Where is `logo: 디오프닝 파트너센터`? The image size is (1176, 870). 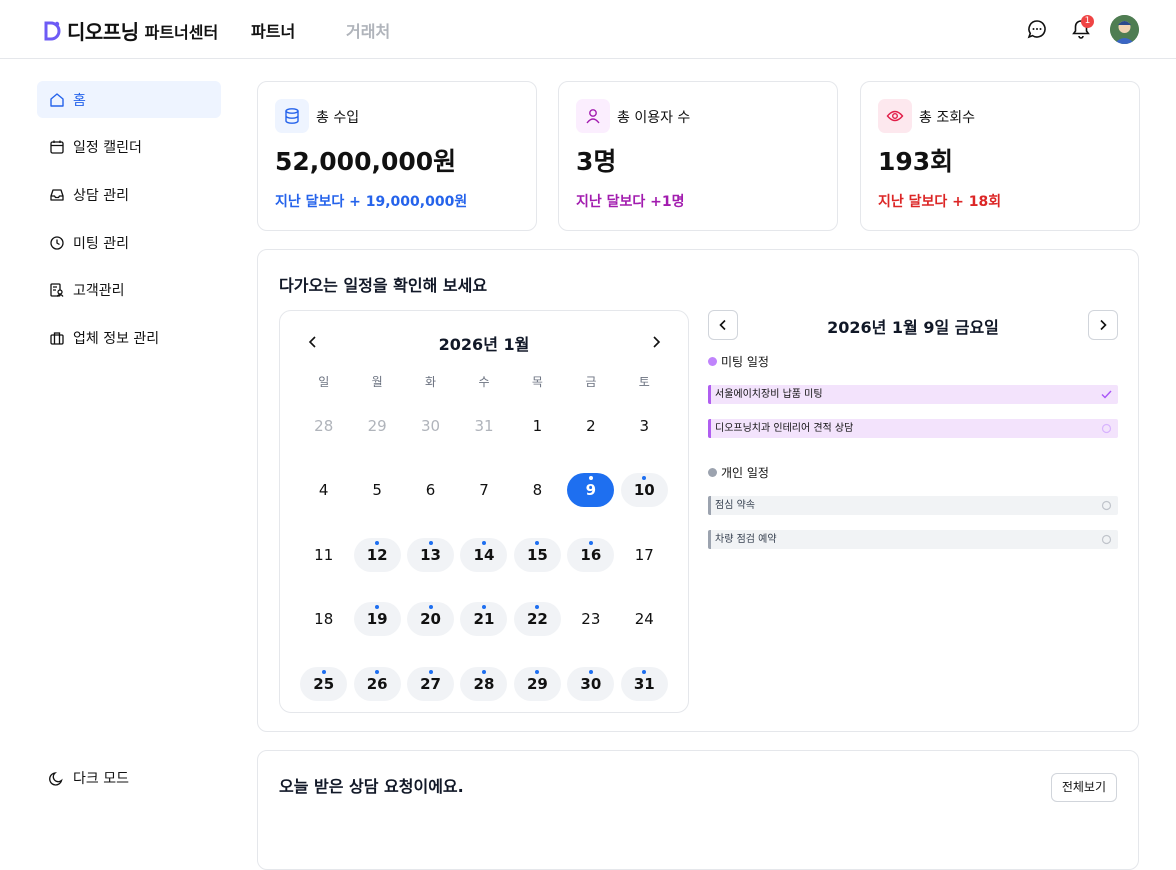
logo: 디오프닝 파트너센터 is located at coordinates (130, 30).